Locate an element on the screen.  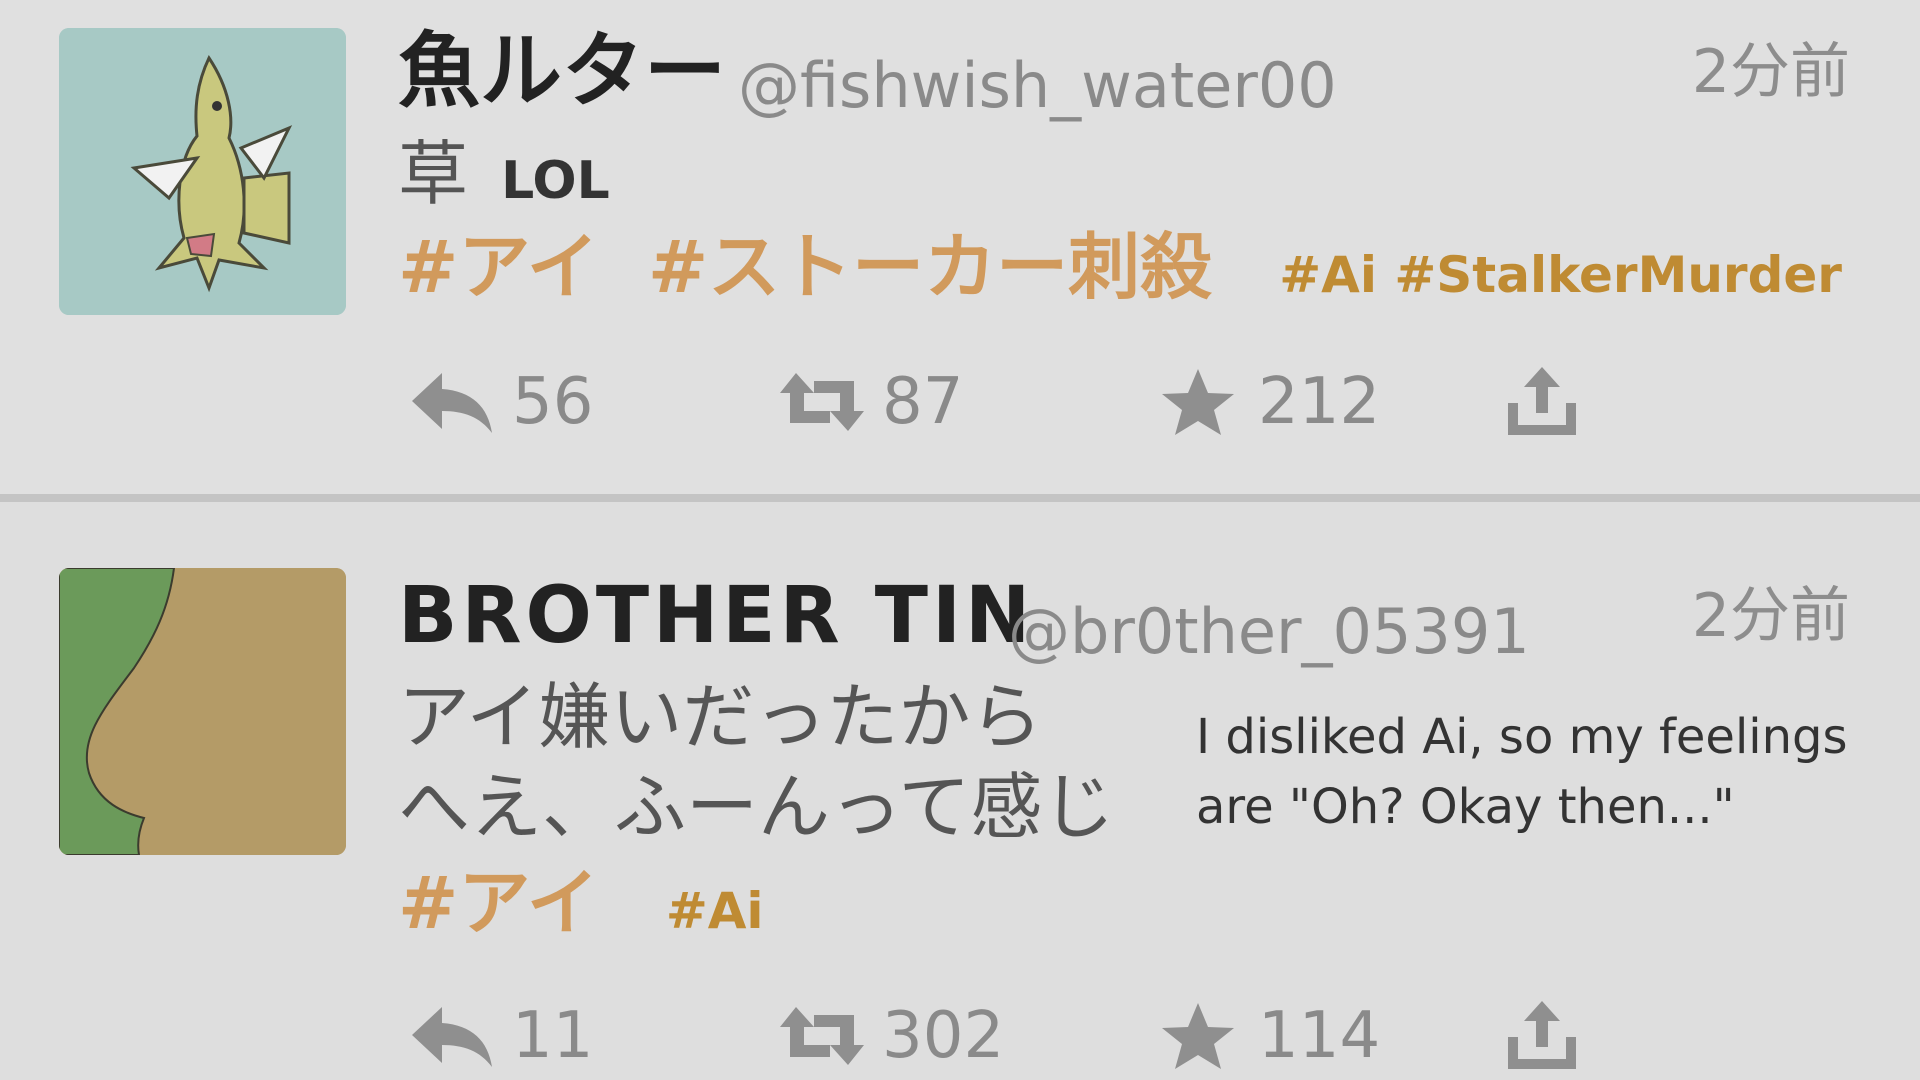
tweet-text-translation: LOL is located at coordinates (555, 181).